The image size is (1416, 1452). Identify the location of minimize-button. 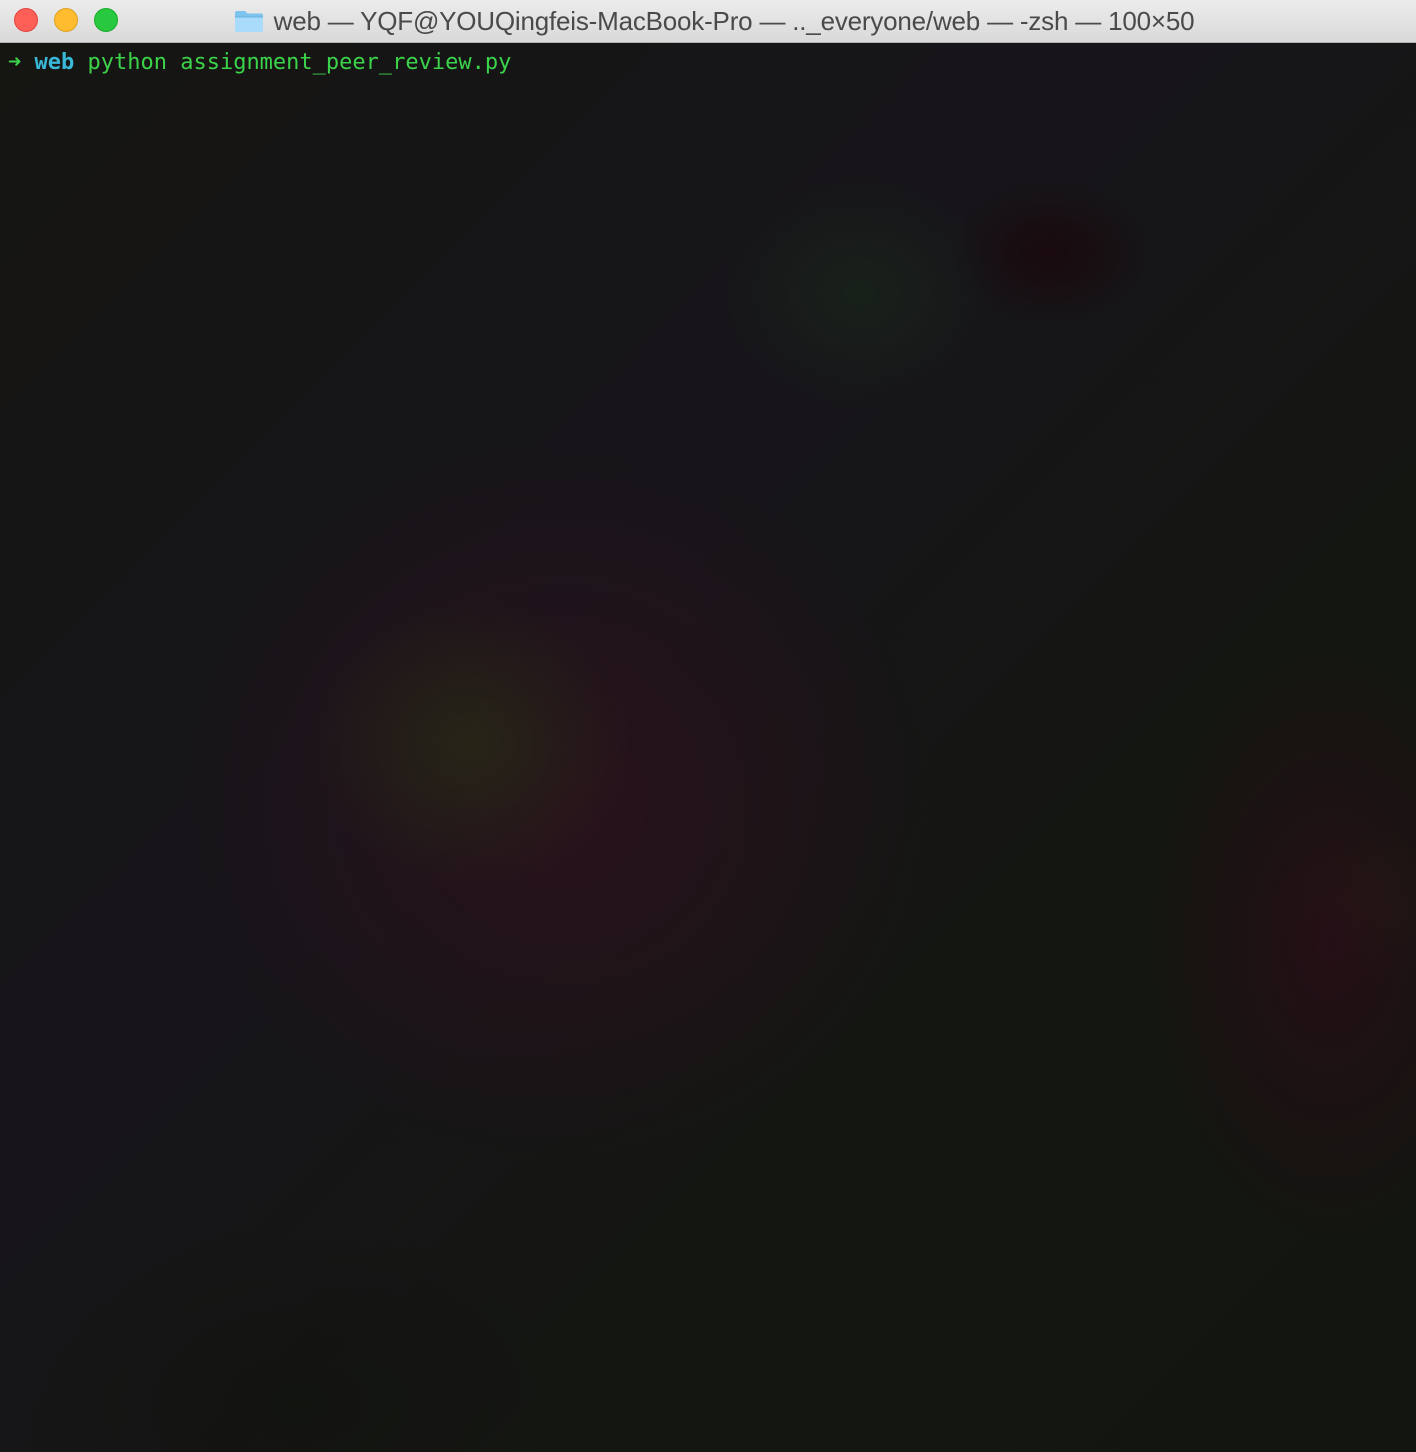
(66, 20).